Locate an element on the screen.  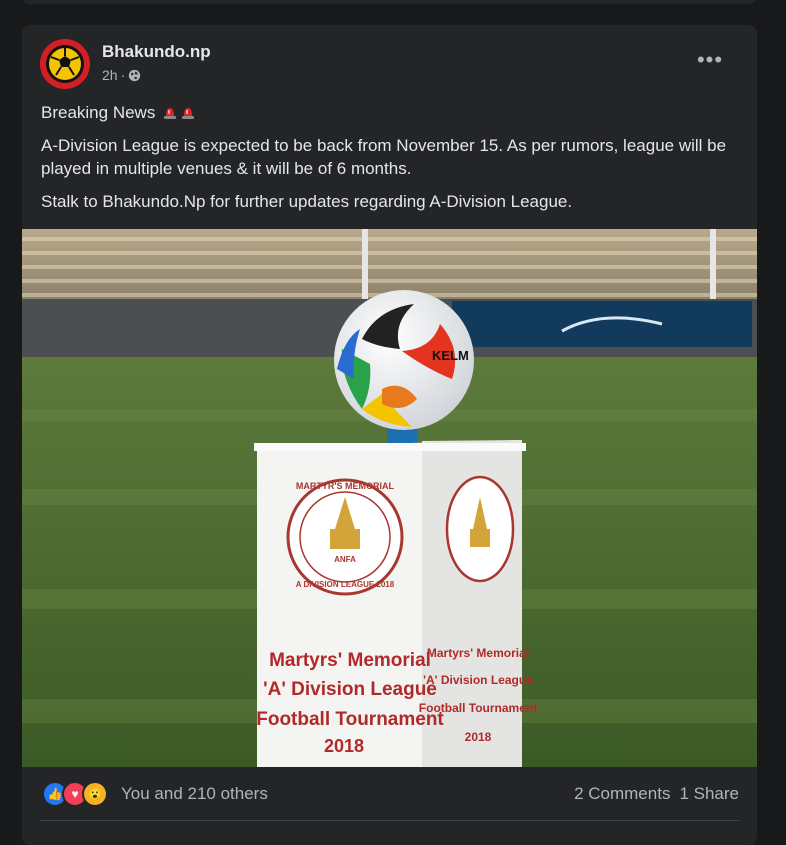
globe-icon is located at coordinates (135, 75).